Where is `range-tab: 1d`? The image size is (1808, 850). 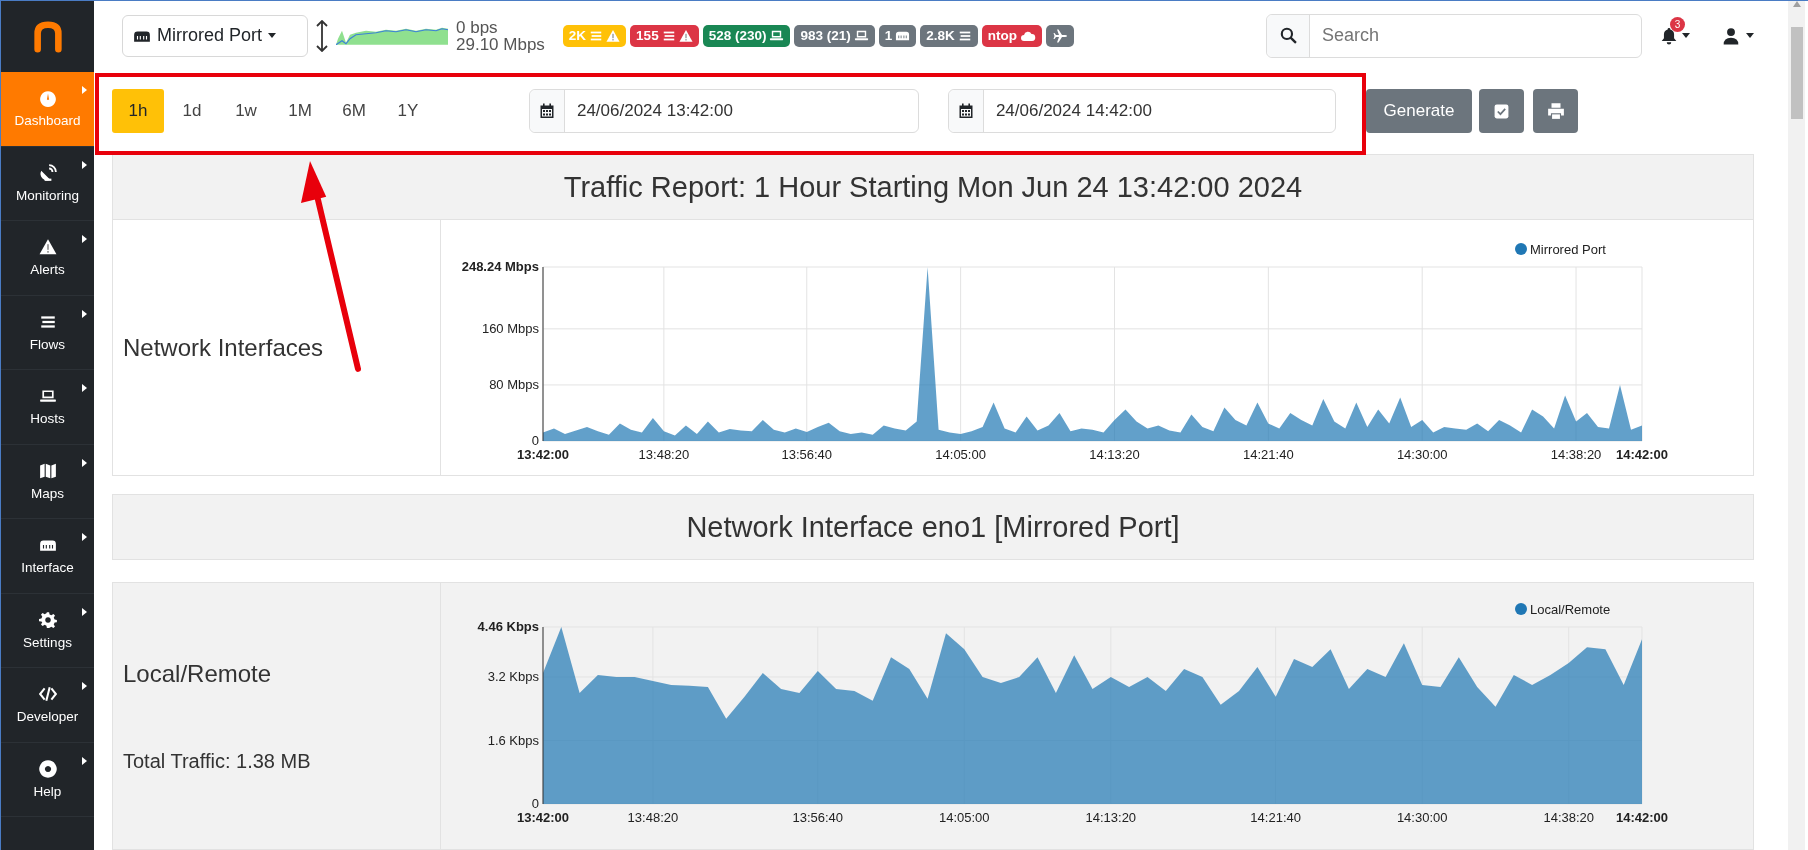
range-tab: 1d is located at coordinates (192, 111).